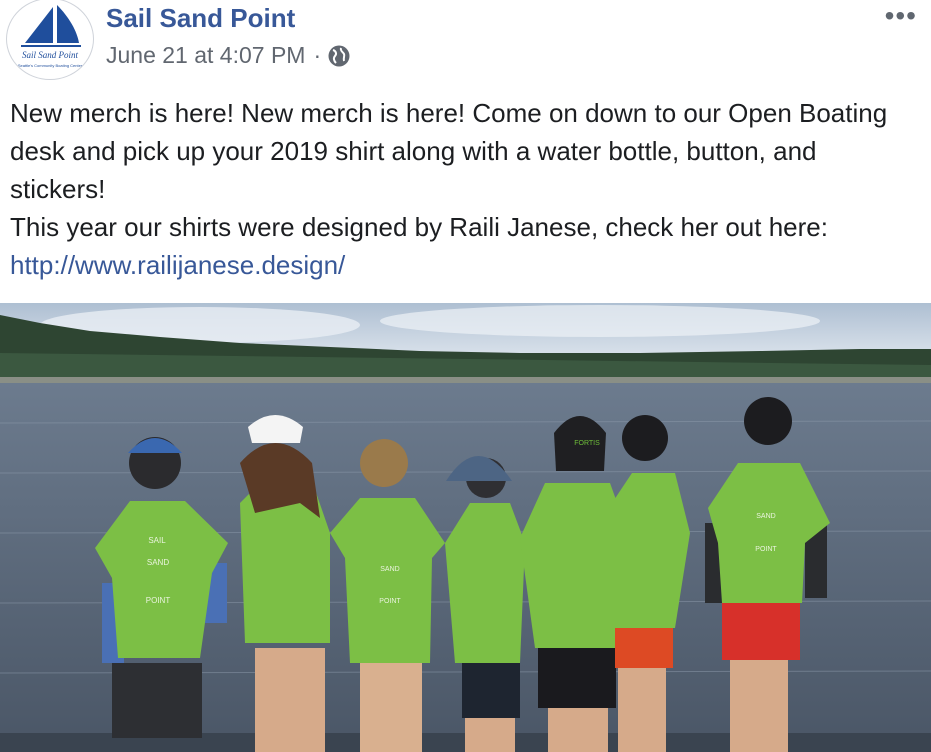 The image size is (931, 752). Describe the element at coordinates (339, 56) in the screenshot. I see `globe-icon` at that location.